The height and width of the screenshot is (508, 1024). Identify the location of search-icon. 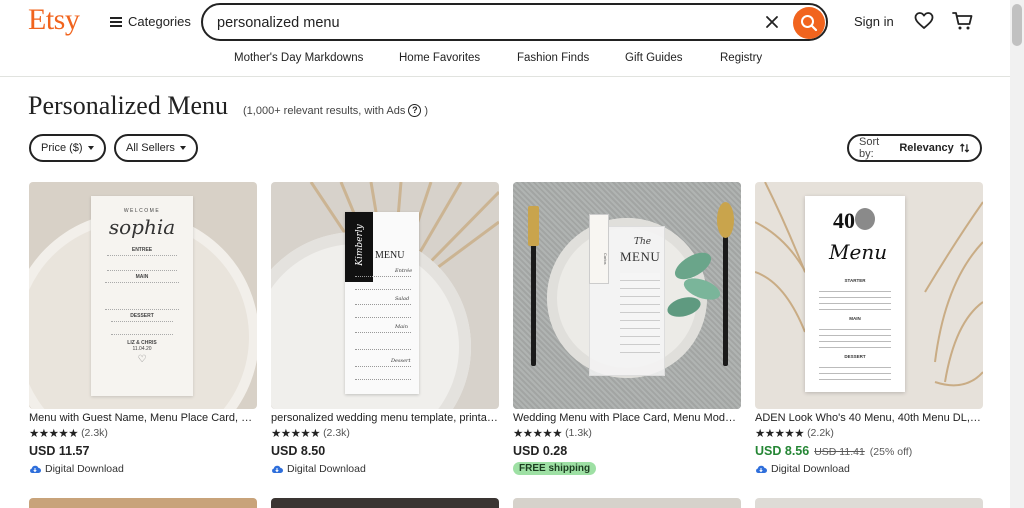
(809, 23).